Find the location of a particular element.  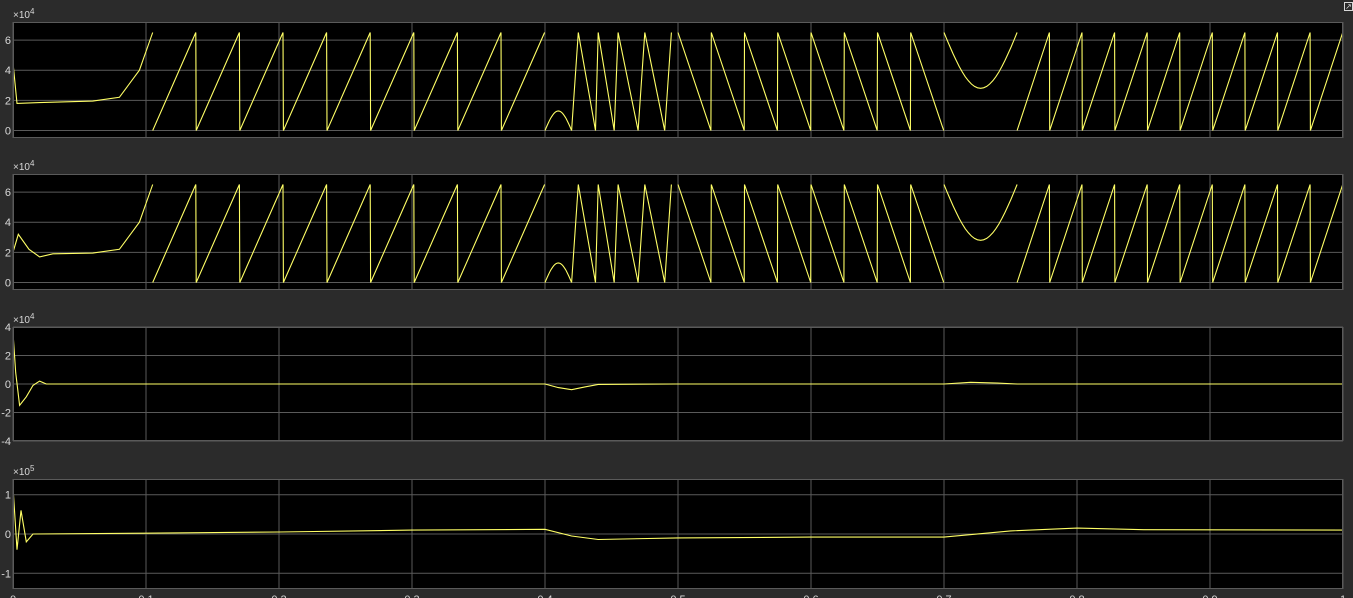

x-tick-label: 0.8 is located at coordinates (1076, 596).